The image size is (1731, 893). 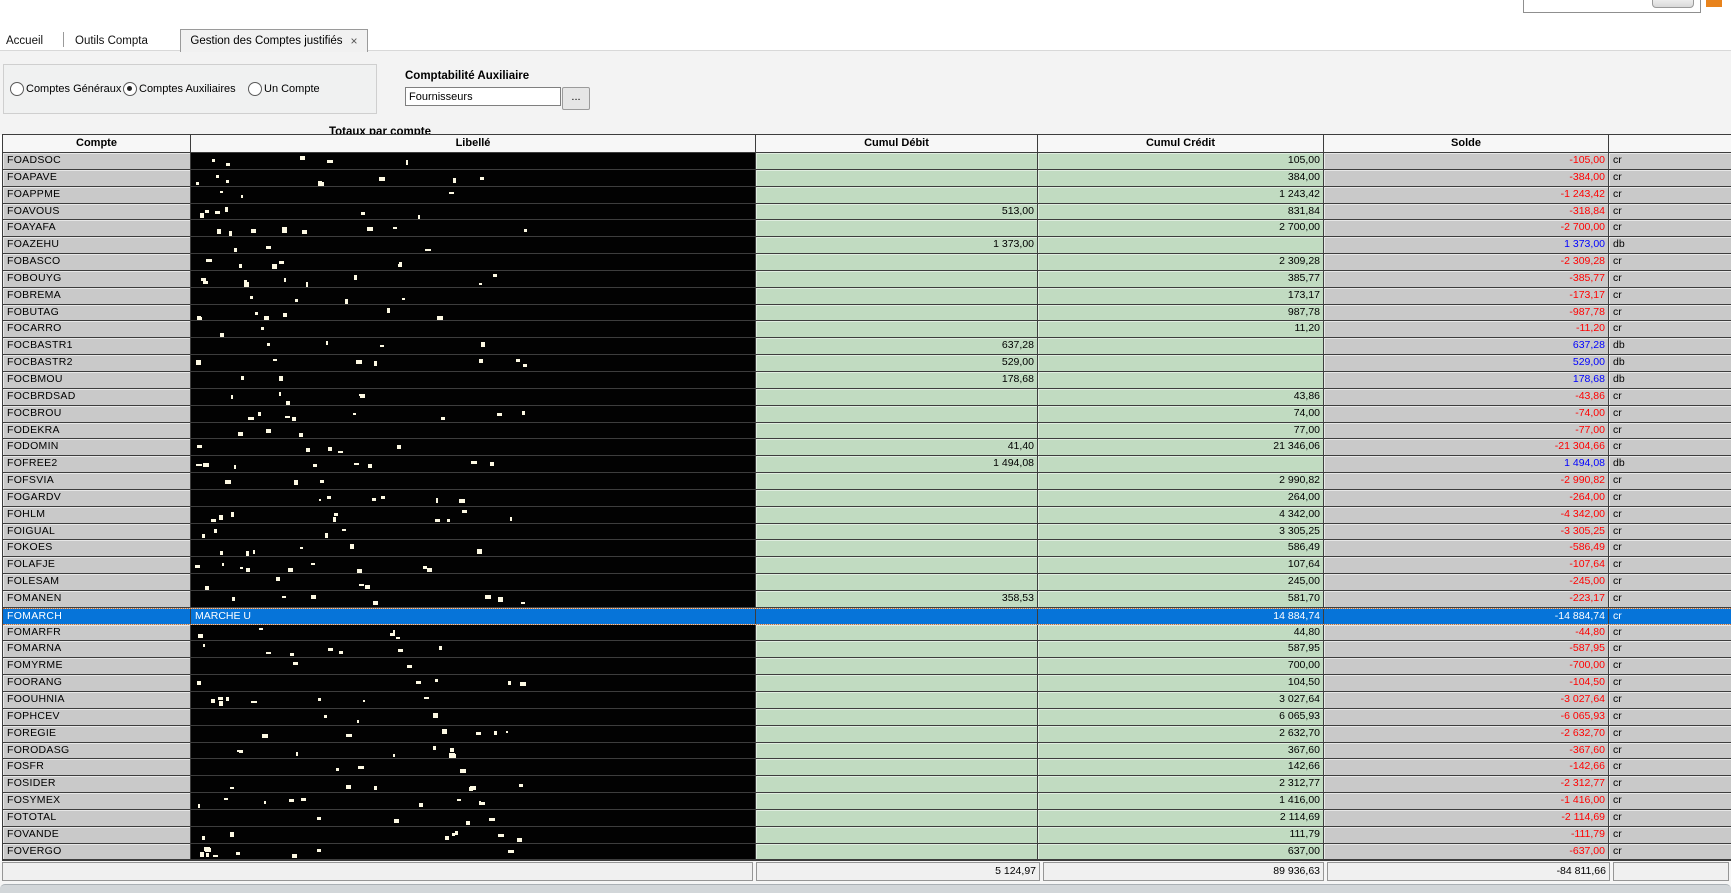 I want to click on table-row: FORODASG 367,60 -367,60 cr, so click(x=867, y=751).